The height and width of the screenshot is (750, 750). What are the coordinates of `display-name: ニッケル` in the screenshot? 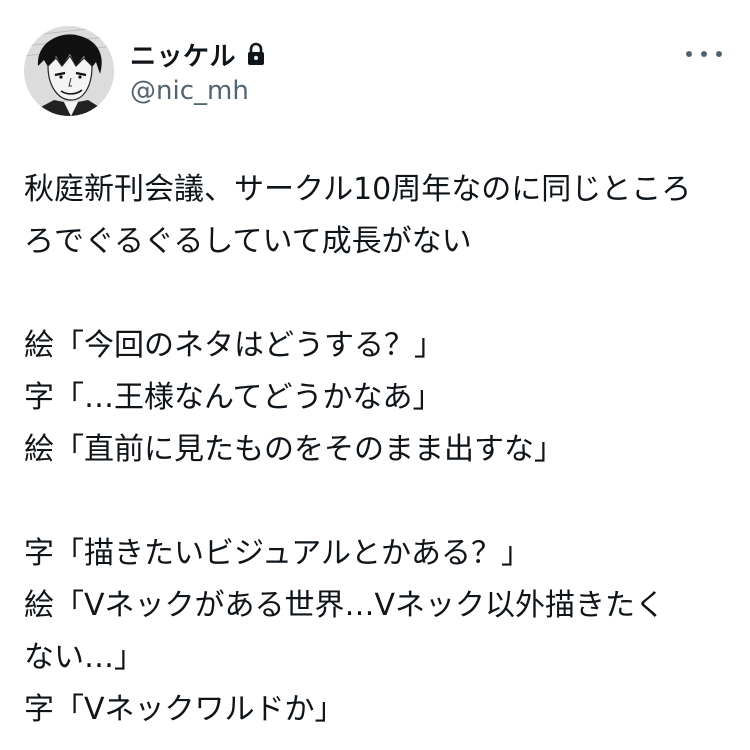 It's located at (183, 54).